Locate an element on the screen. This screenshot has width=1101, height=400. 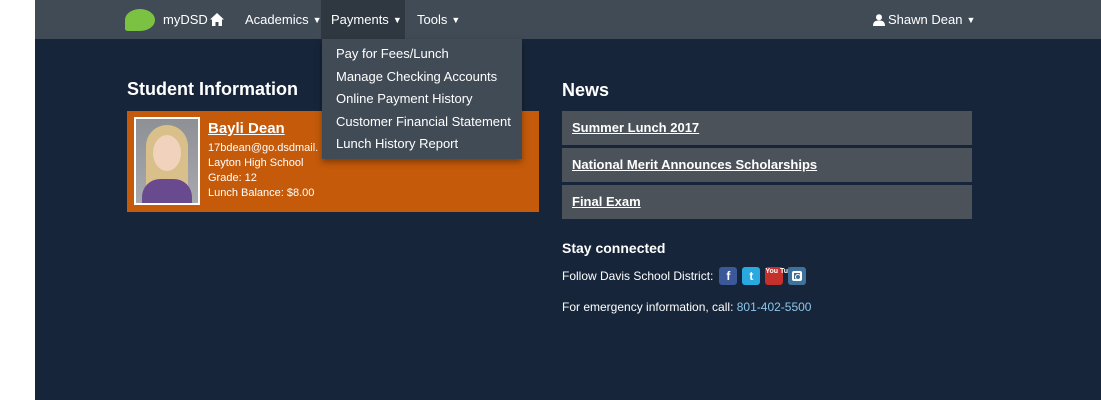
facebook-icon: f is located at coordinates (728, 276).